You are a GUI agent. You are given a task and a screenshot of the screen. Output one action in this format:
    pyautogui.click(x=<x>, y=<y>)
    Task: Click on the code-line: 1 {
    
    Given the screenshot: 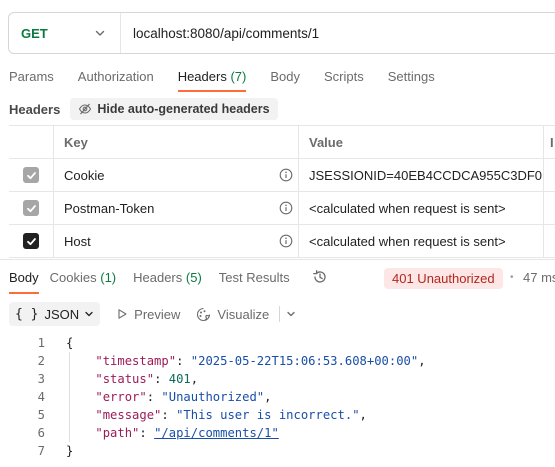 What is the action you would take?
    pyautogui.click(x=277, y=343)
    